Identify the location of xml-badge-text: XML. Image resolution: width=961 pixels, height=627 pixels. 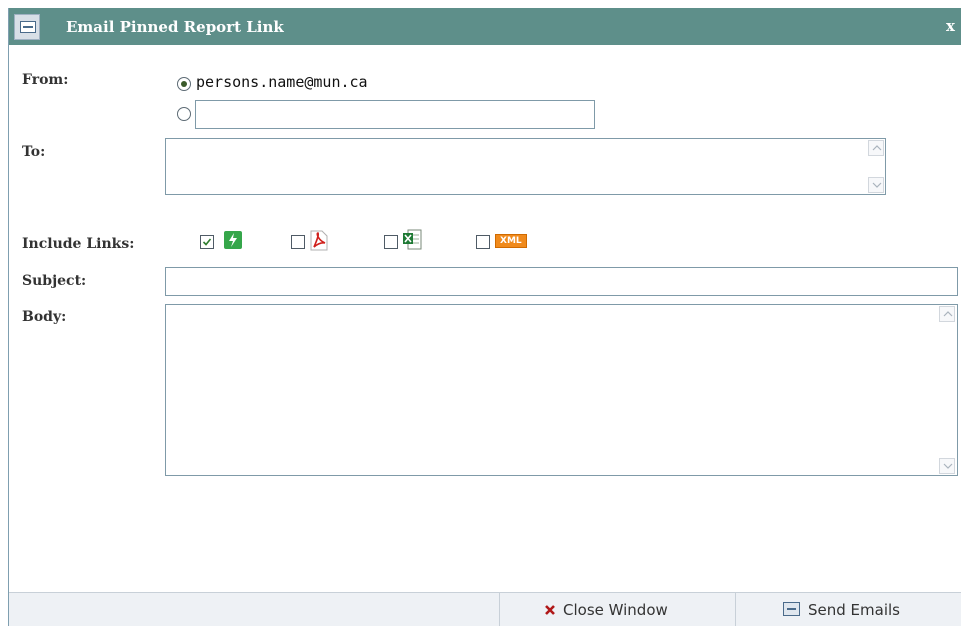
(511, 241).